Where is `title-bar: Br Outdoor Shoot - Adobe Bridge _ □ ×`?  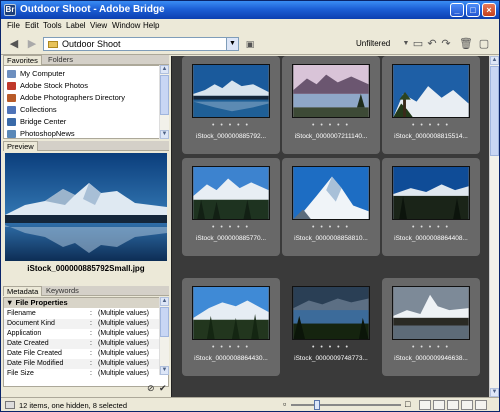
title-bar: Br Outdoor Shoot - Adobe Bridge _ □ × is located at coordinates (250, 10).